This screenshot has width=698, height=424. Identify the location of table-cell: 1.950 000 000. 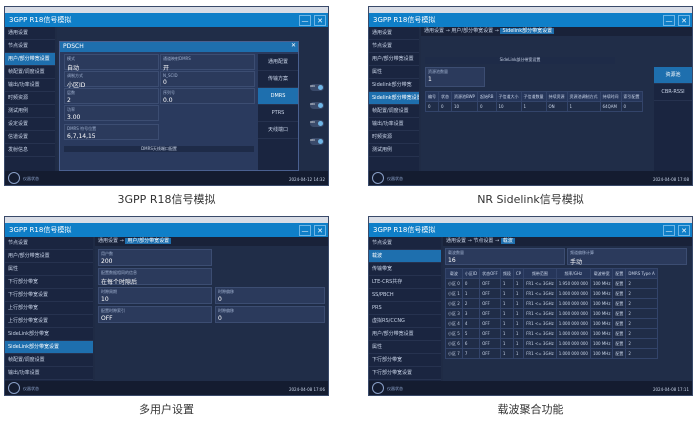
(573, 283).